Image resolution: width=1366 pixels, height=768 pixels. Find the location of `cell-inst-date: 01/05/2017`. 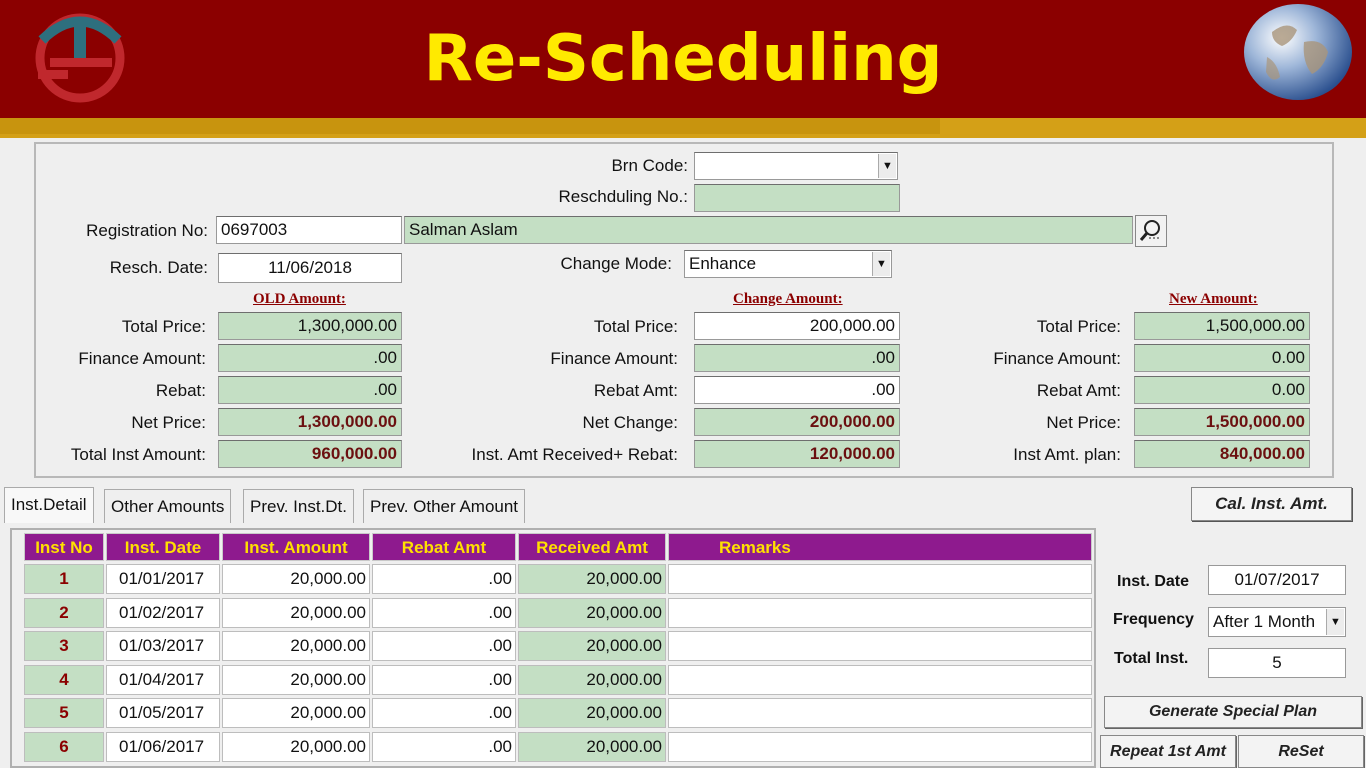

cell-inst-date: 01/05/2017 is located at coordinates (163, 713).